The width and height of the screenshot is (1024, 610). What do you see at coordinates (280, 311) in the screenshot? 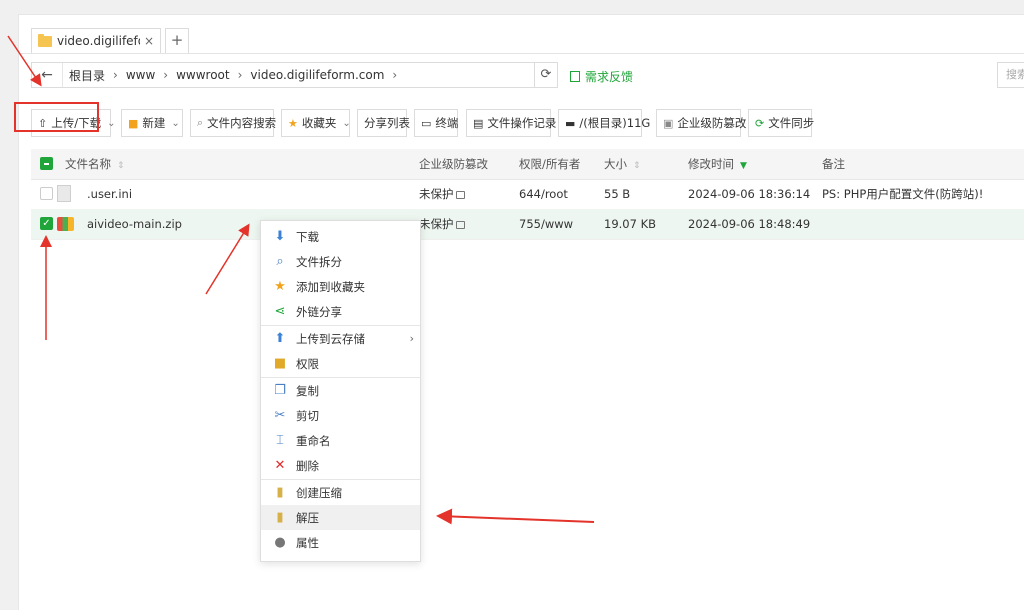
I see `share-icon: ⋖` at bounding box center [280, 311].